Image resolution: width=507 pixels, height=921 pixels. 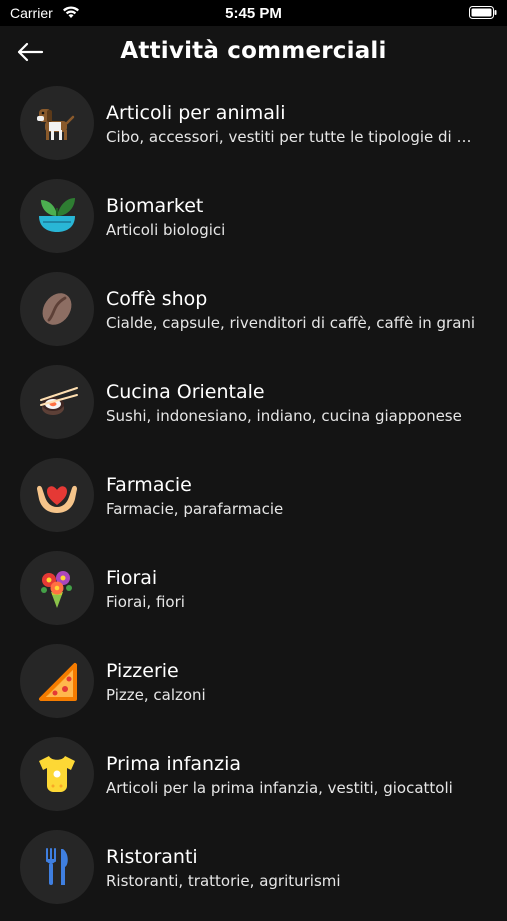 I want to click on status-bar: Carrier 5:45 PM, so click(x=253, y=13).